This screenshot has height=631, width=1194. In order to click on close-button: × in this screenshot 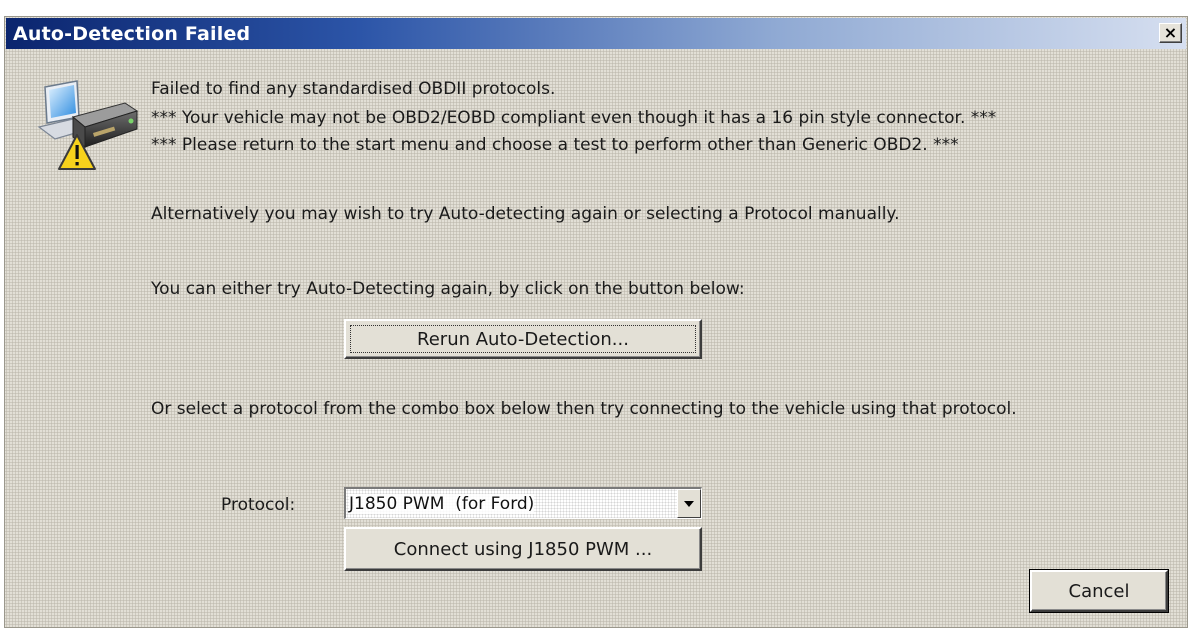, I will do `click(1170, 33)`.